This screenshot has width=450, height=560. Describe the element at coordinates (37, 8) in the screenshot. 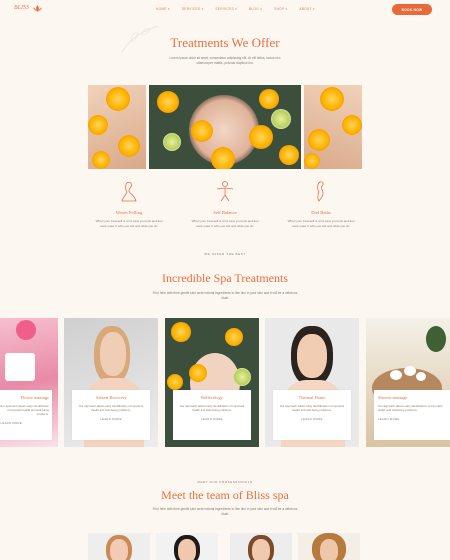

I see `lotus-icon` at that location.